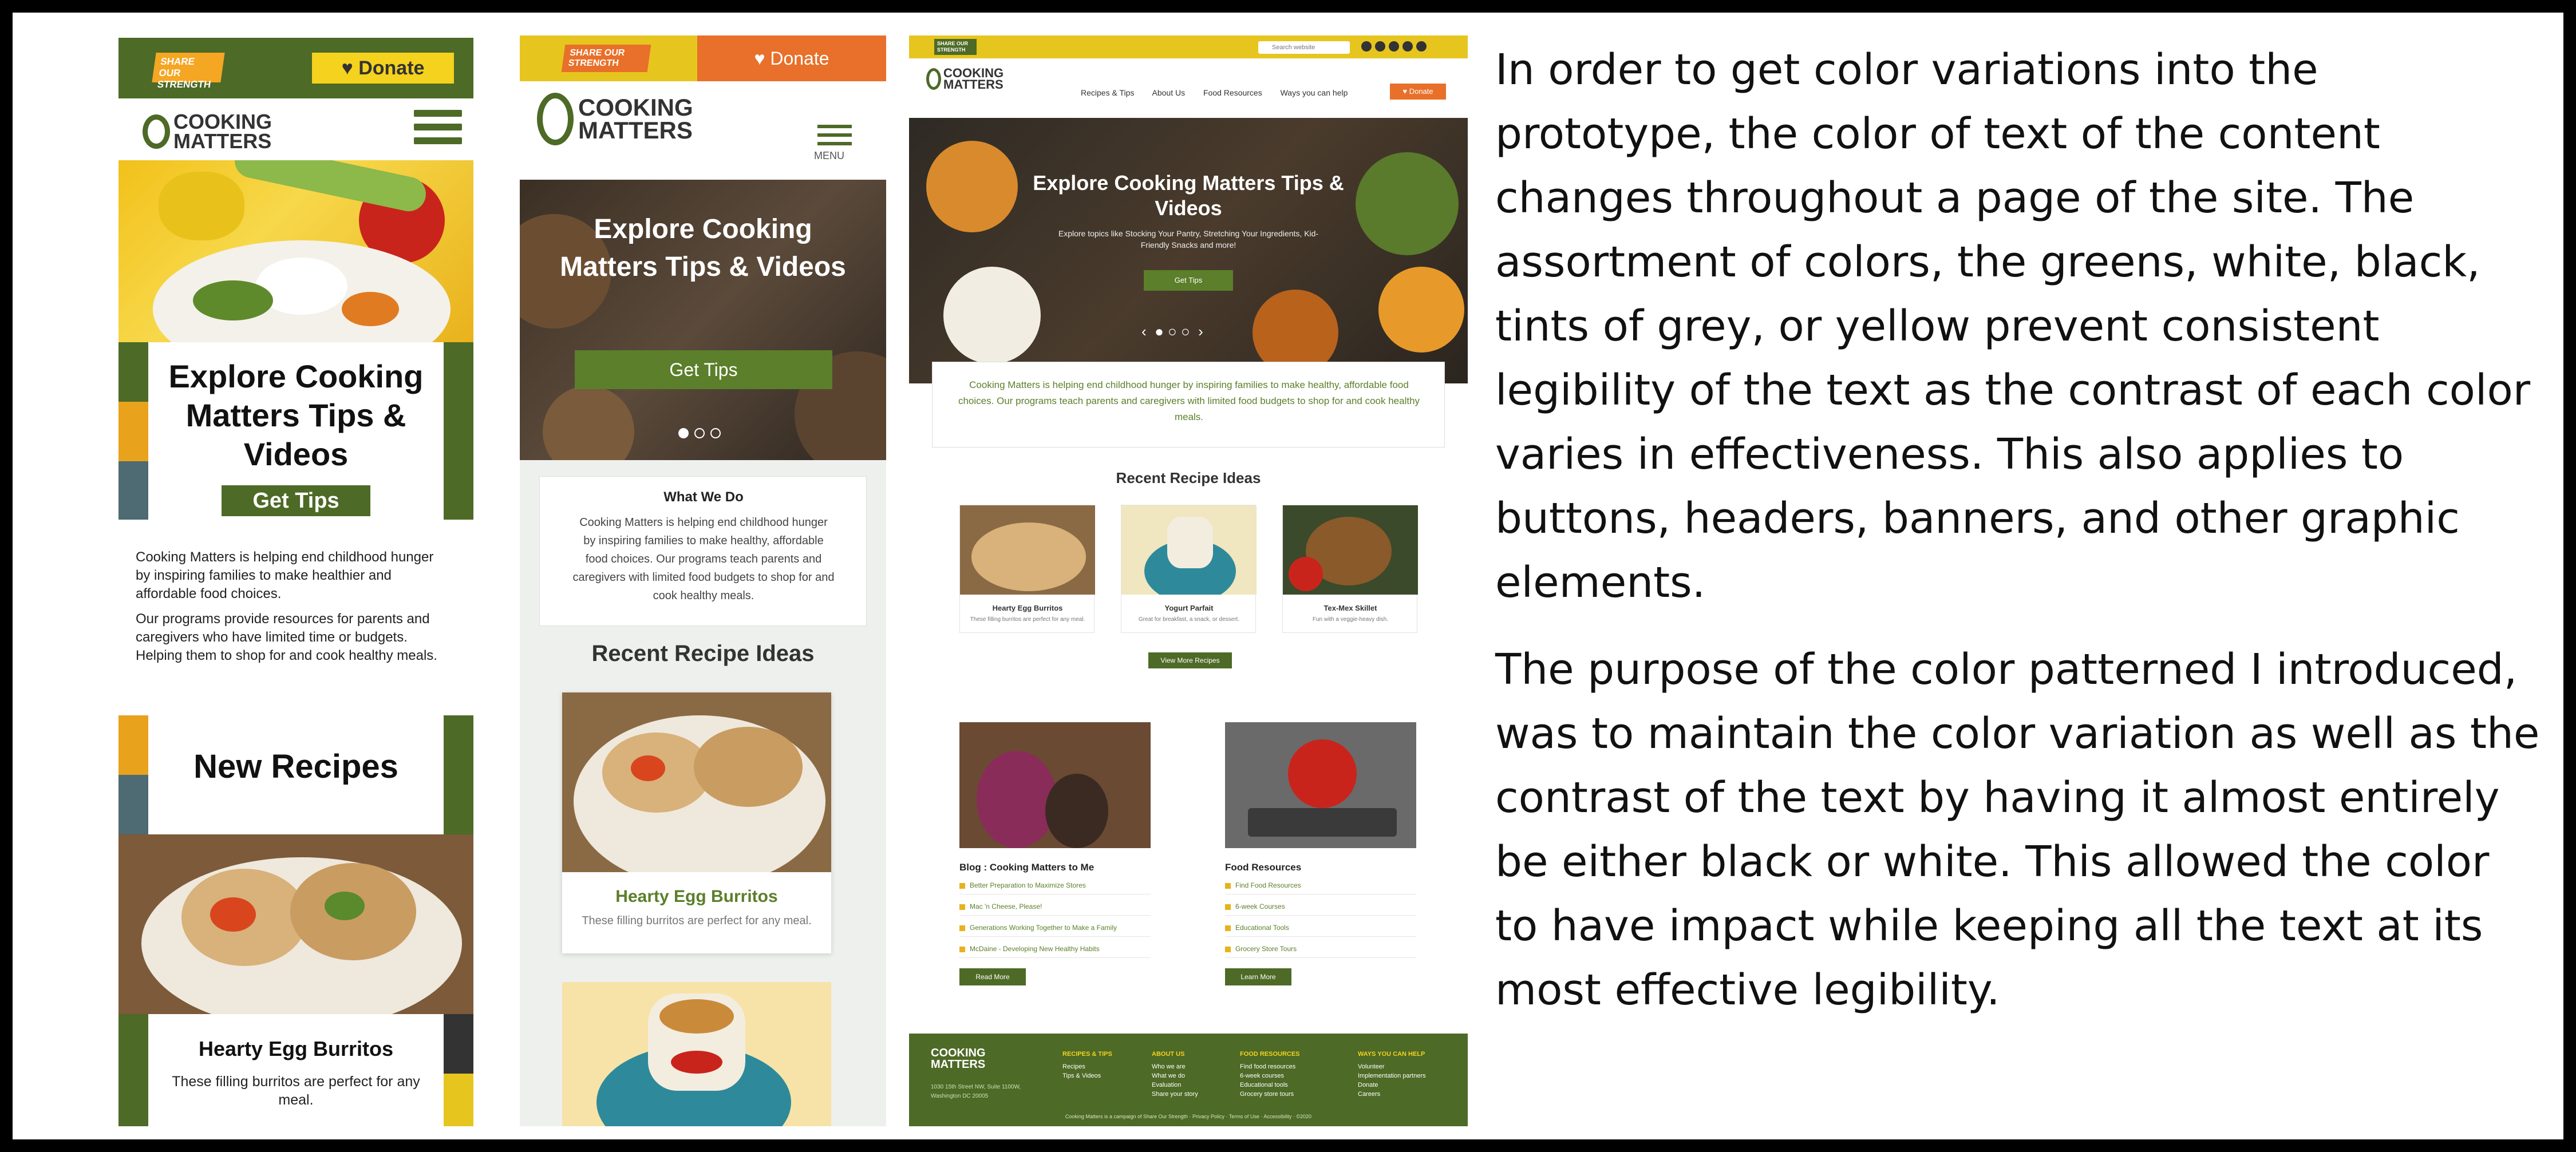  I want to click on footer-link: Who we are, so click(1175, 1066).